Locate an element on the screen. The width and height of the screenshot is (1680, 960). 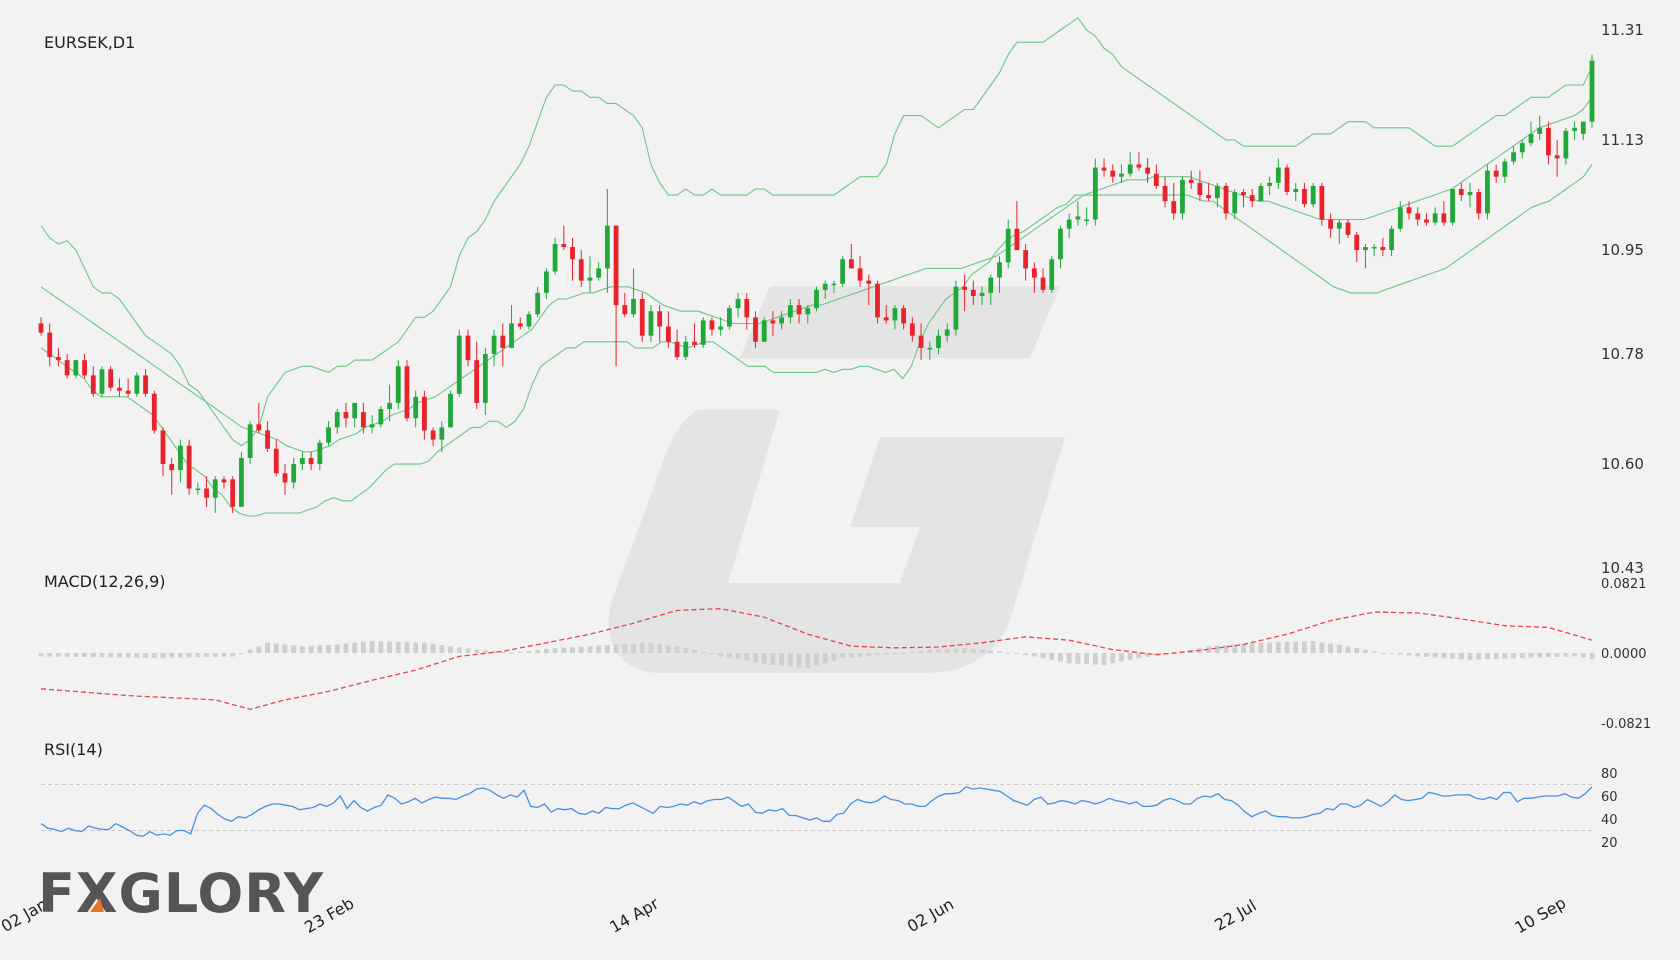
brand-logo: FXGLORY is located at coordinates (180, 893).